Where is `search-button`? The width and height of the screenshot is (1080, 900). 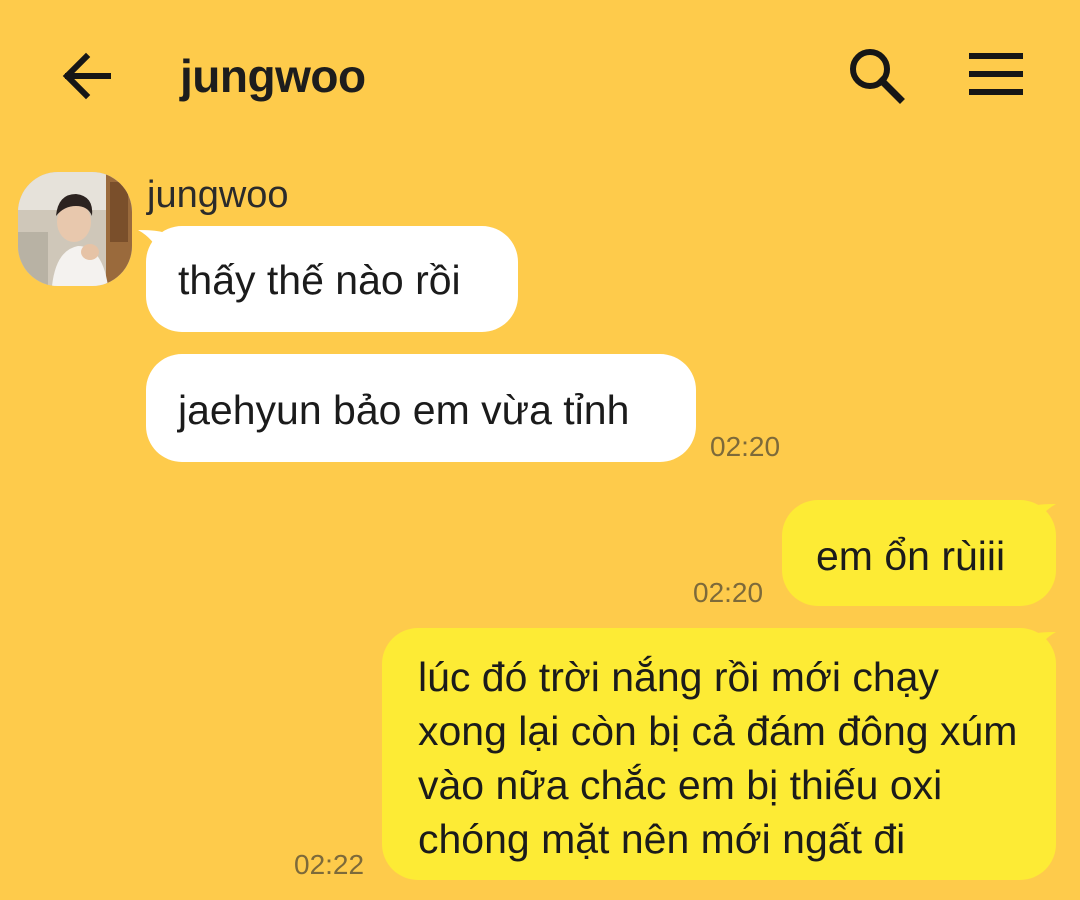
search-button is located at coordinates (875, 75).